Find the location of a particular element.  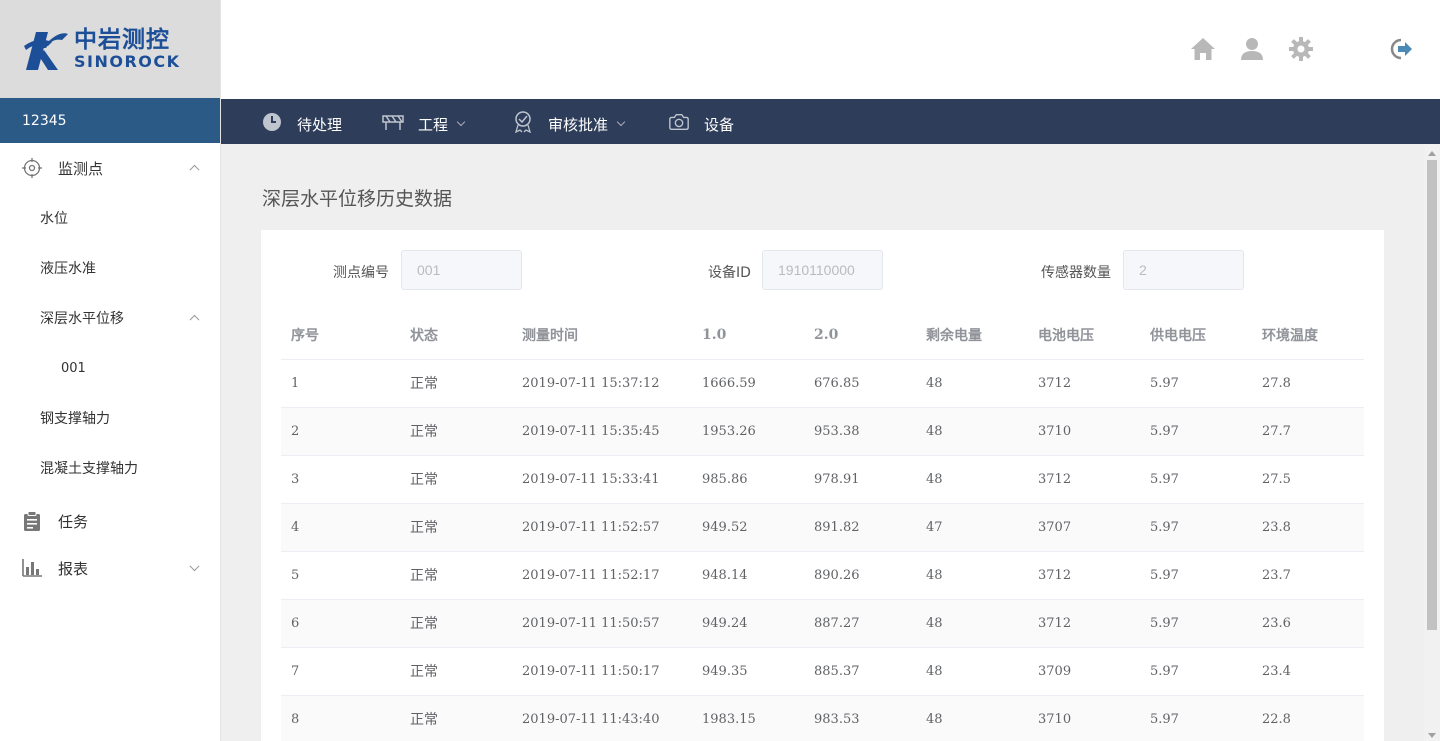

barrier-icon is located at coordinates (393, 122).